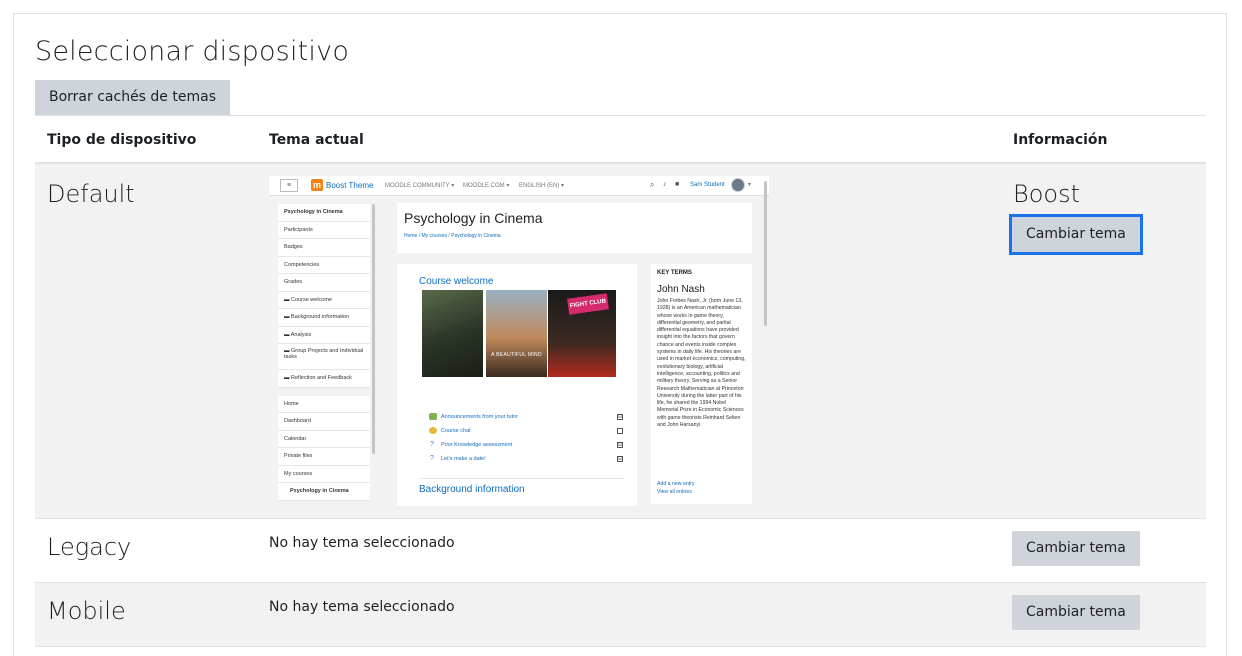 This screenshot has height=656, width=1242. I want to click on chat-icon, so click(433, 430).